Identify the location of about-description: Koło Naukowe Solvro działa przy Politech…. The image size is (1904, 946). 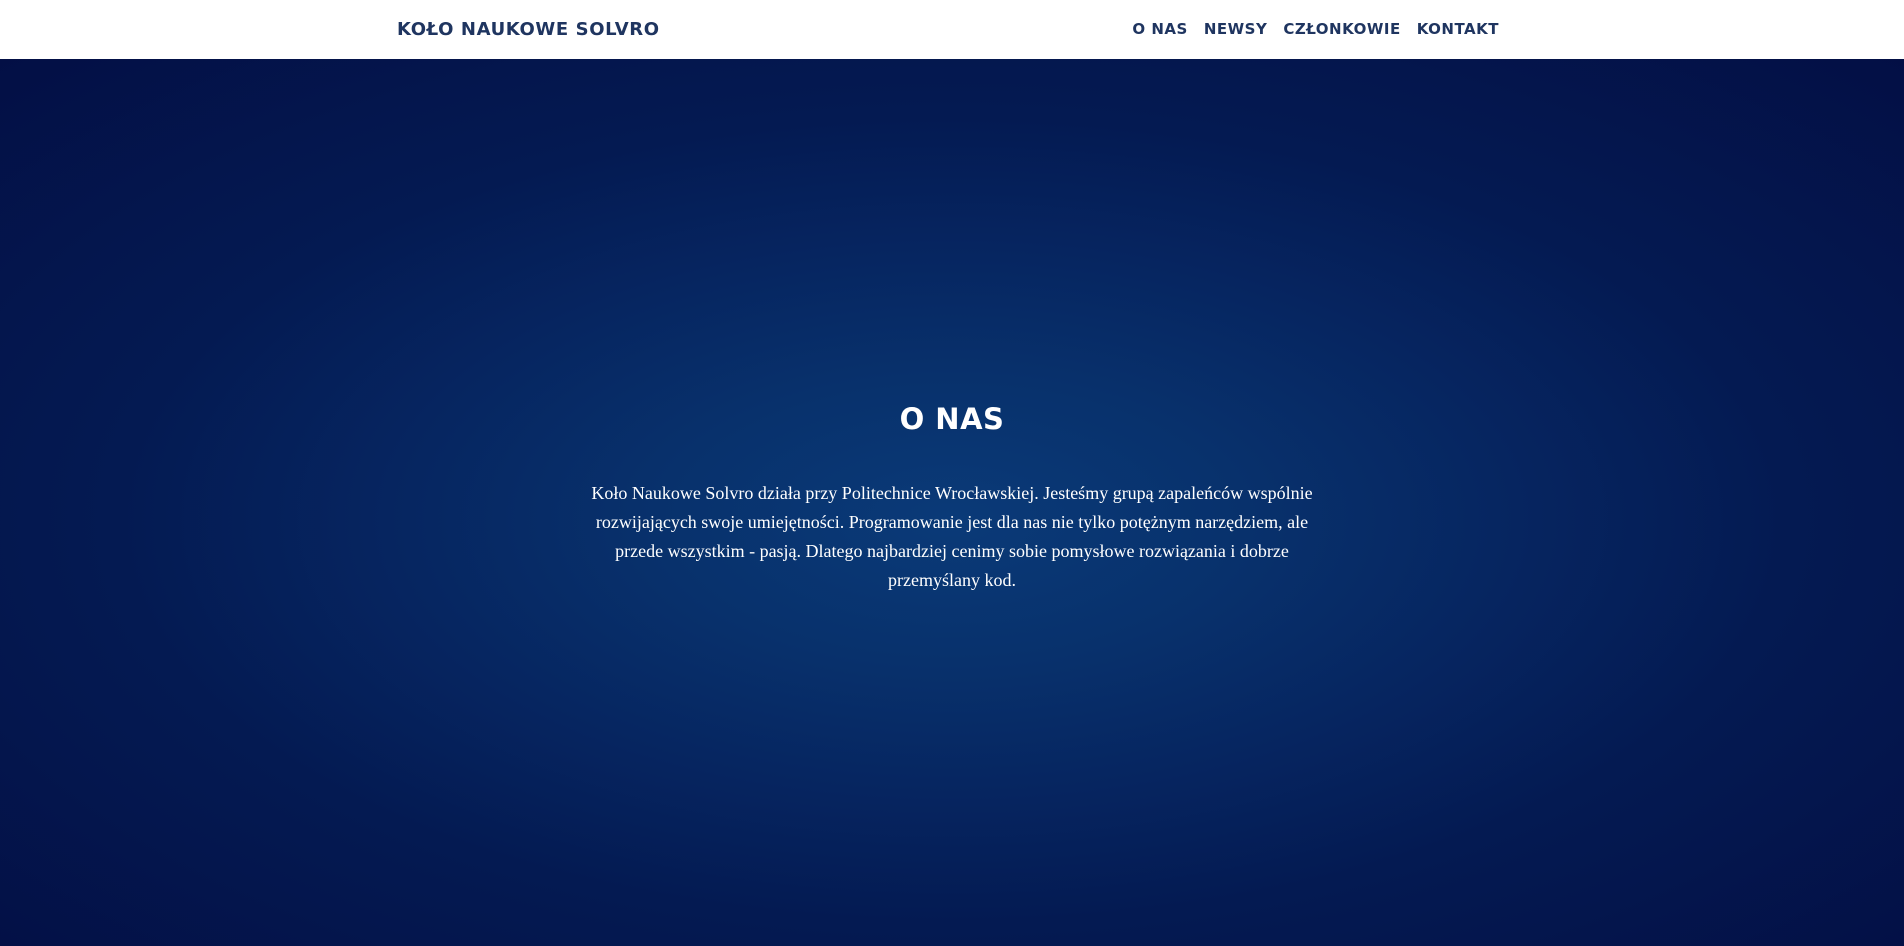
(952, 536).